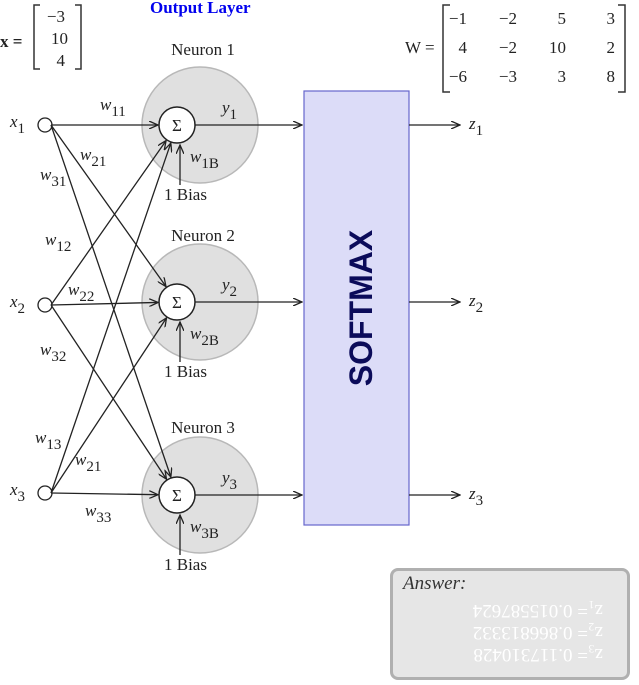  What do you see at coordinates (98, 513) in the screenshot?
I see `weight-label: w33` at bounding box center [98, 513].